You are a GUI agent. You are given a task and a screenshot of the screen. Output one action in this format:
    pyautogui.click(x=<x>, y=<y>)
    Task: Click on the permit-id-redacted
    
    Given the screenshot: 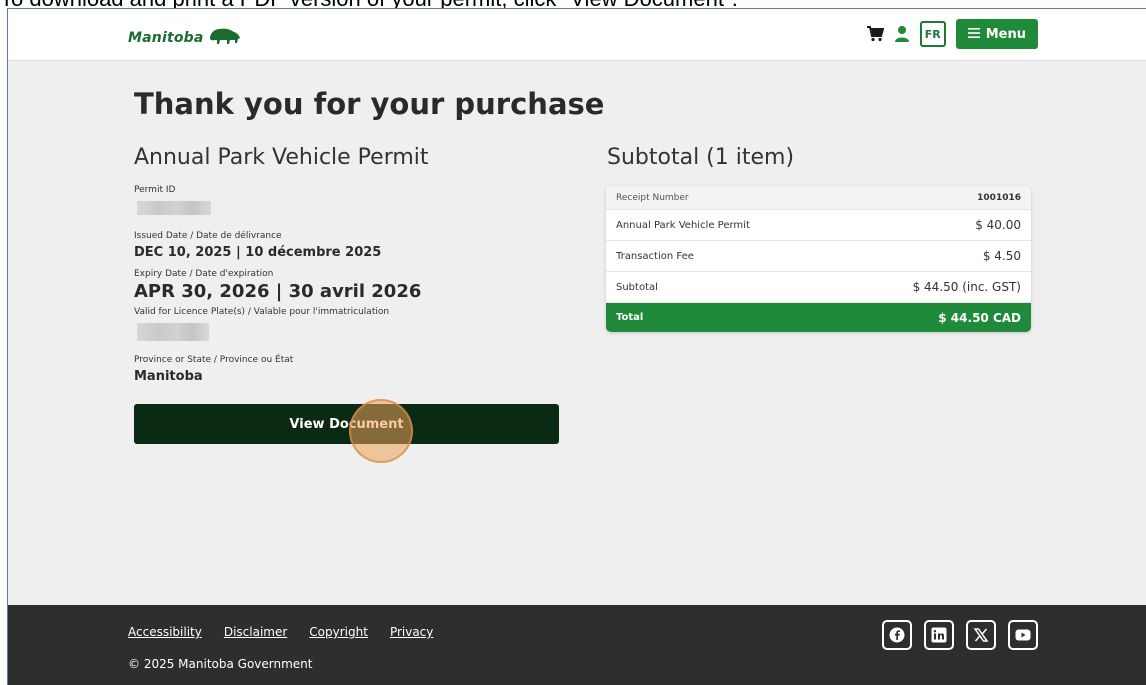 What is the action you would take?
    pyautogui.click(x=174, y=208)
    